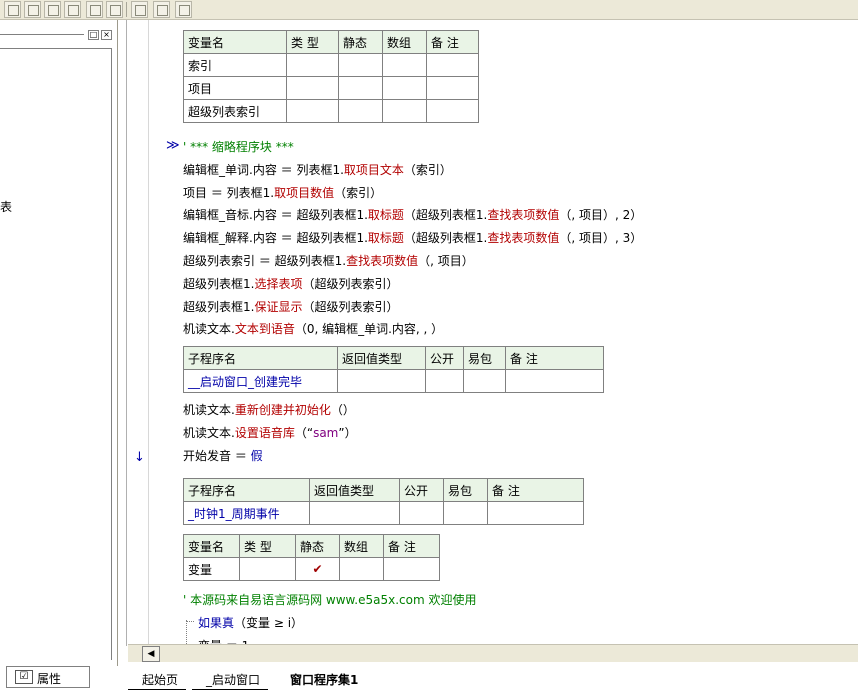 The height and width of the screenshot is (695, 858). I want to click on tab-window-assembly: 窗口程序集1, so click(321, 679).